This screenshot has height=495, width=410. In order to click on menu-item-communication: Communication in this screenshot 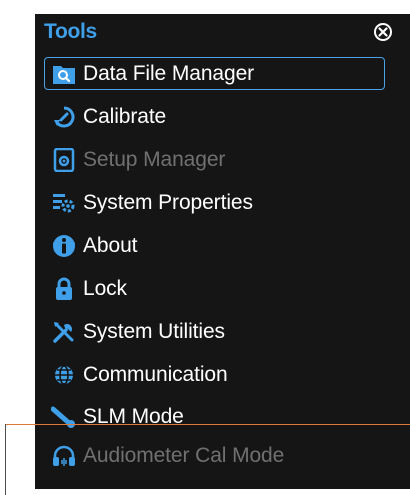, I will do `click(213, 374)`.